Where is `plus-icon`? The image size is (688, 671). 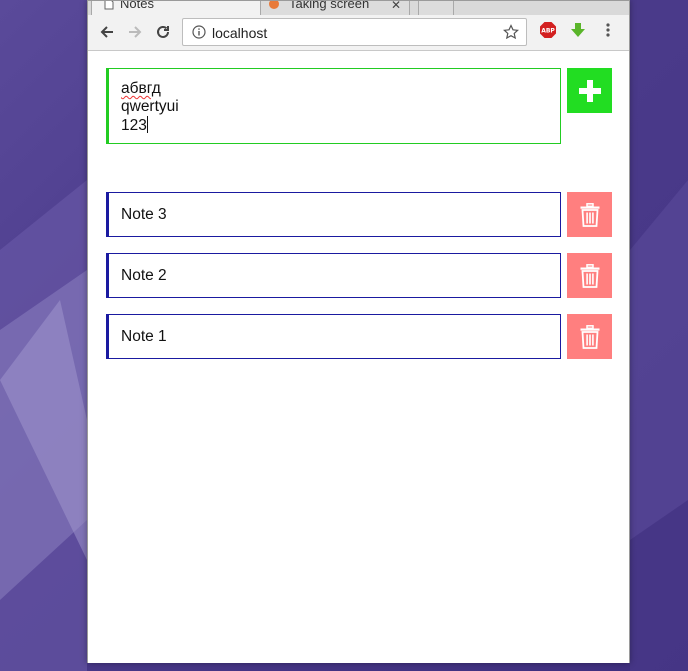 plus-icon is located at coordinates (589, 90).